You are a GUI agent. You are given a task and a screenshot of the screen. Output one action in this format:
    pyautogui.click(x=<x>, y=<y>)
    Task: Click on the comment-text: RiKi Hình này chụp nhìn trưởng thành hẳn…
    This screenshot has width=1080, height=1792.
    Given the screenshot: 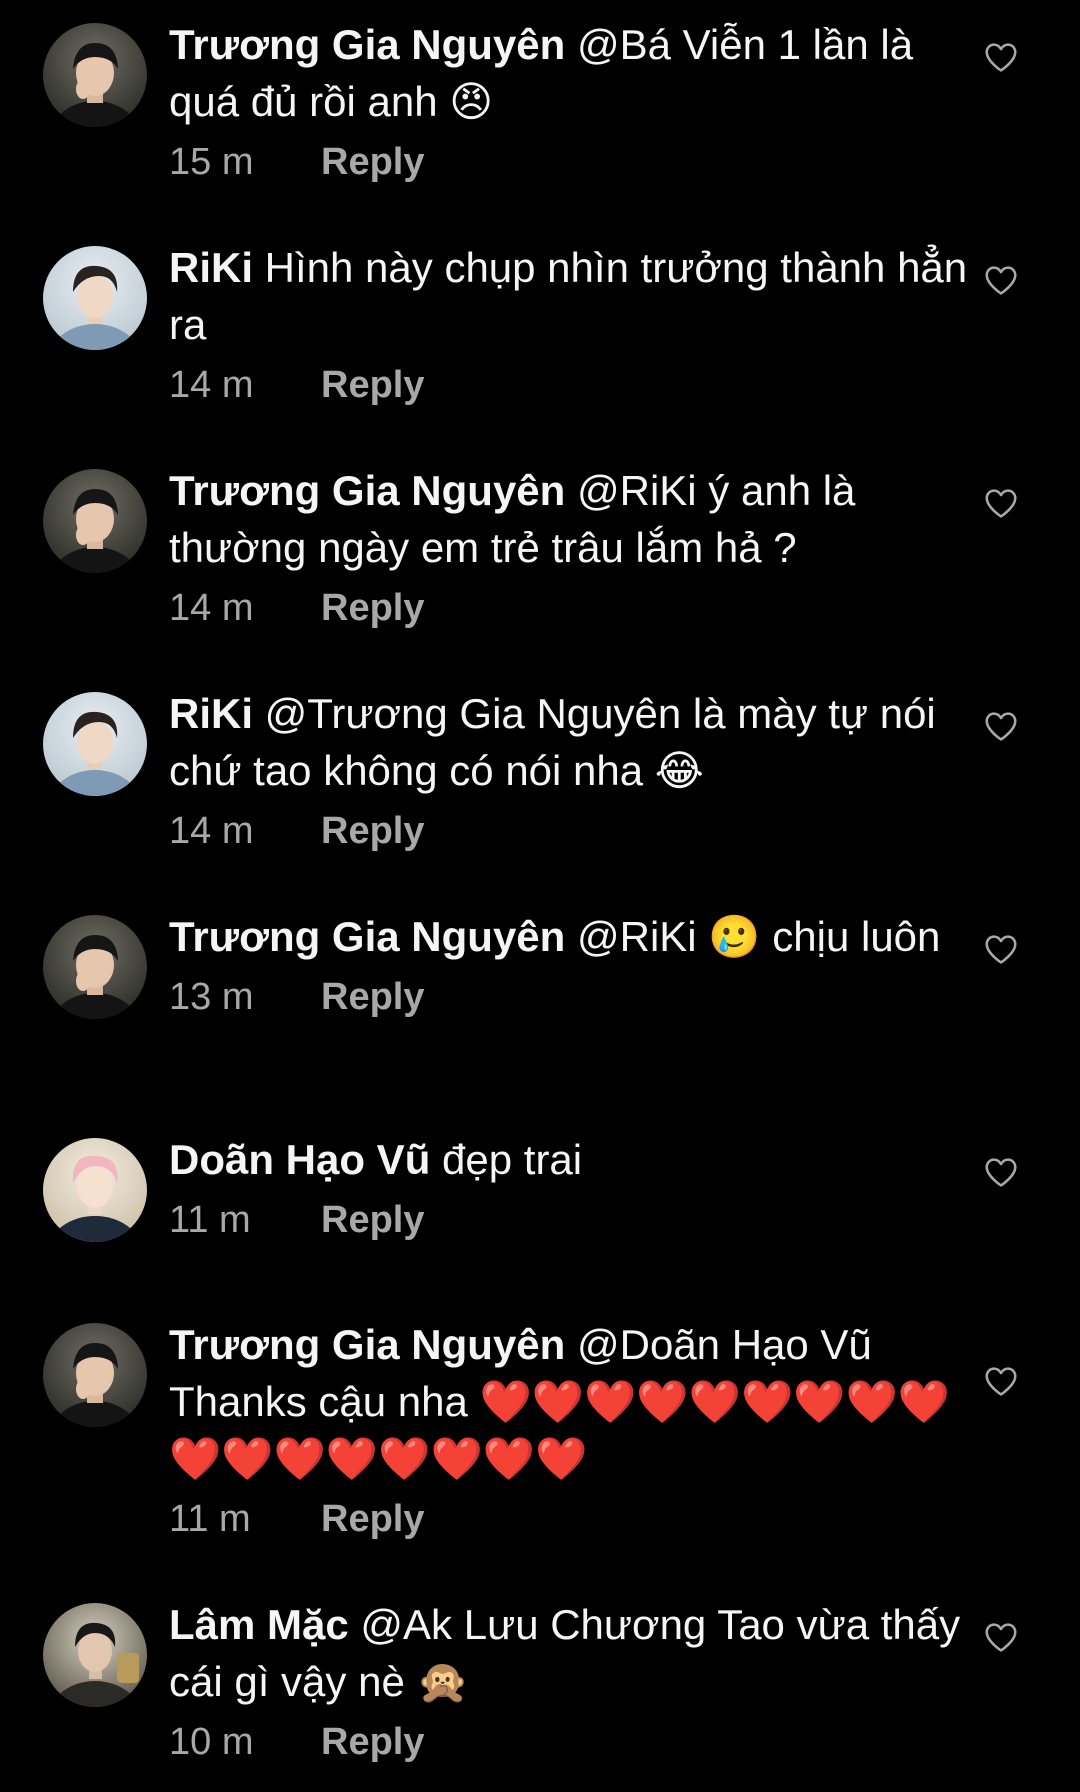 What is the action you would take?
    pyautogui.click(x=569, y=296)
    